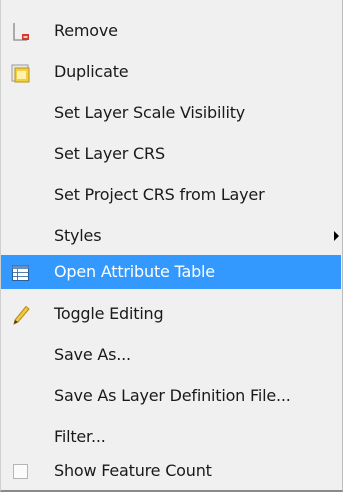  Describe the element at coordinates (150, 112) in the screenshot. I see `menu-item-label: Set Layer Scale Visibility` at that location.